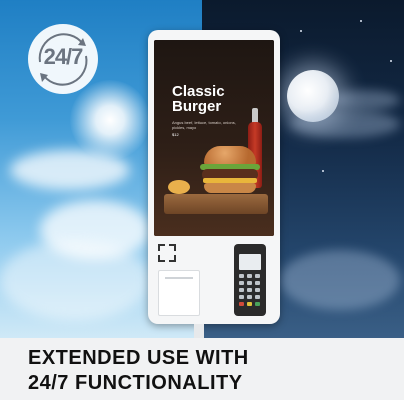 The image size is (404, 400). Describe the element at coordinates (230, 156) in the screenshot. I see `bun-top` at that location.